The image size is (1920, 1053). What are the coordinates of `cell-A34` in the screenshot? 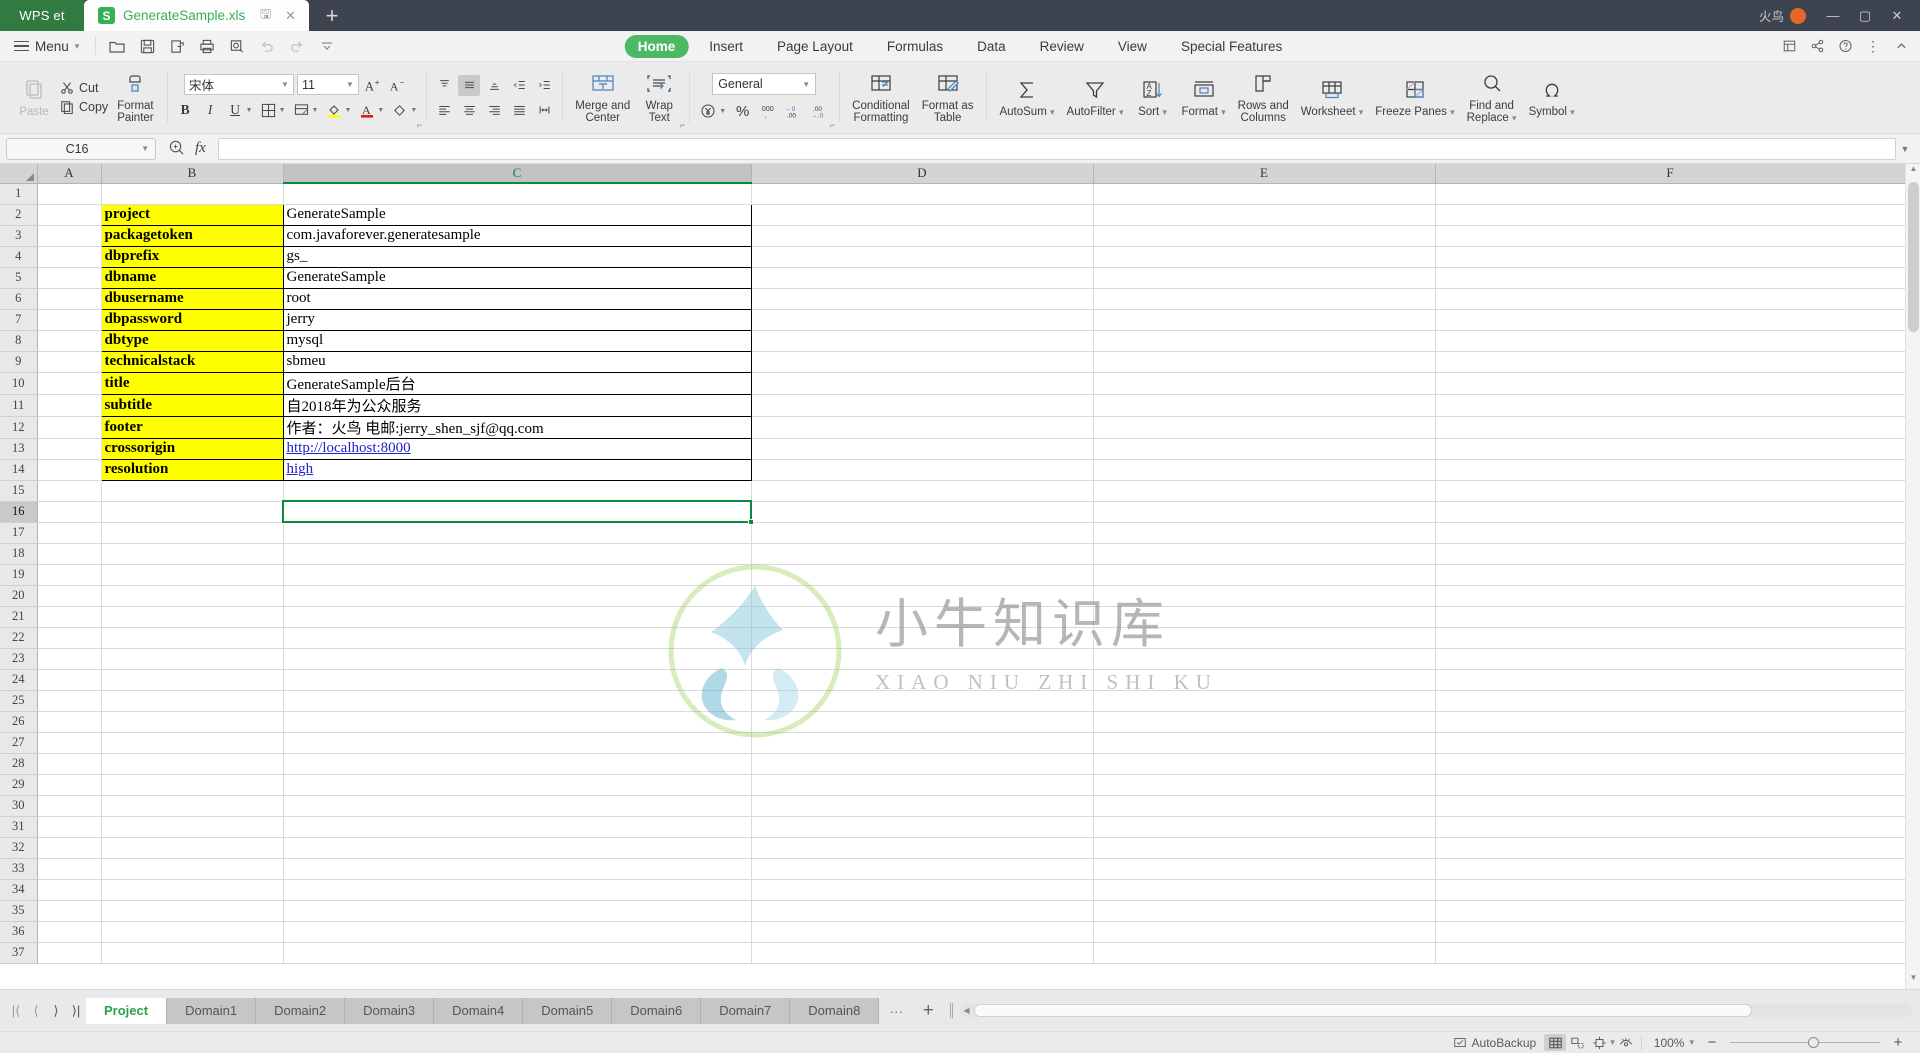 It's located at (69, 890).